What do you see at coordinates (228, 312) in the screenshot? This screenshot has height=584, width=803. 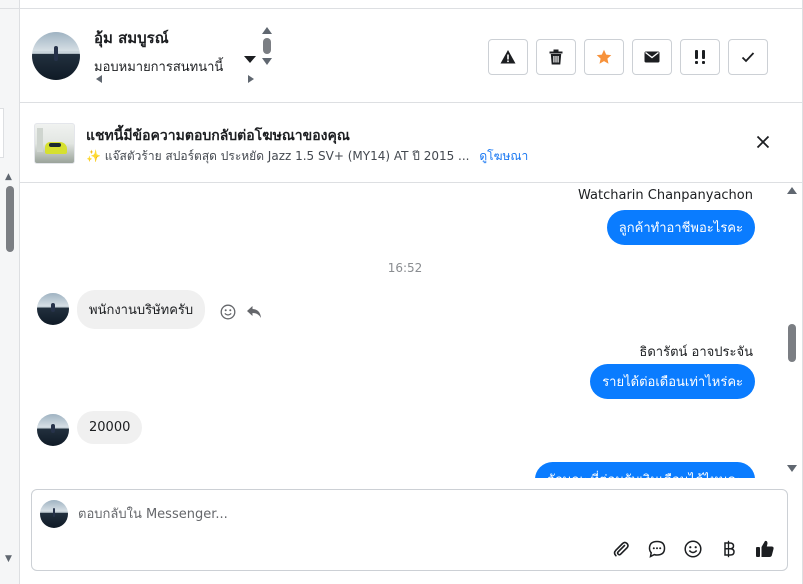 I see `react-emoji-icon` at bounding box center [228, 312].